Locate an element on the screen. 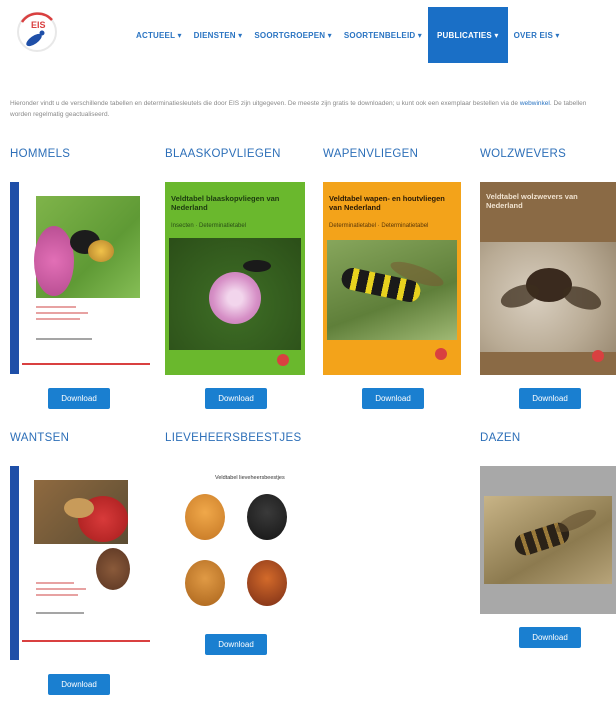 The height and width of the screenshot is (710, 616). download-button-blaaskopvliegen: Download is located at coordinates (236, 398).